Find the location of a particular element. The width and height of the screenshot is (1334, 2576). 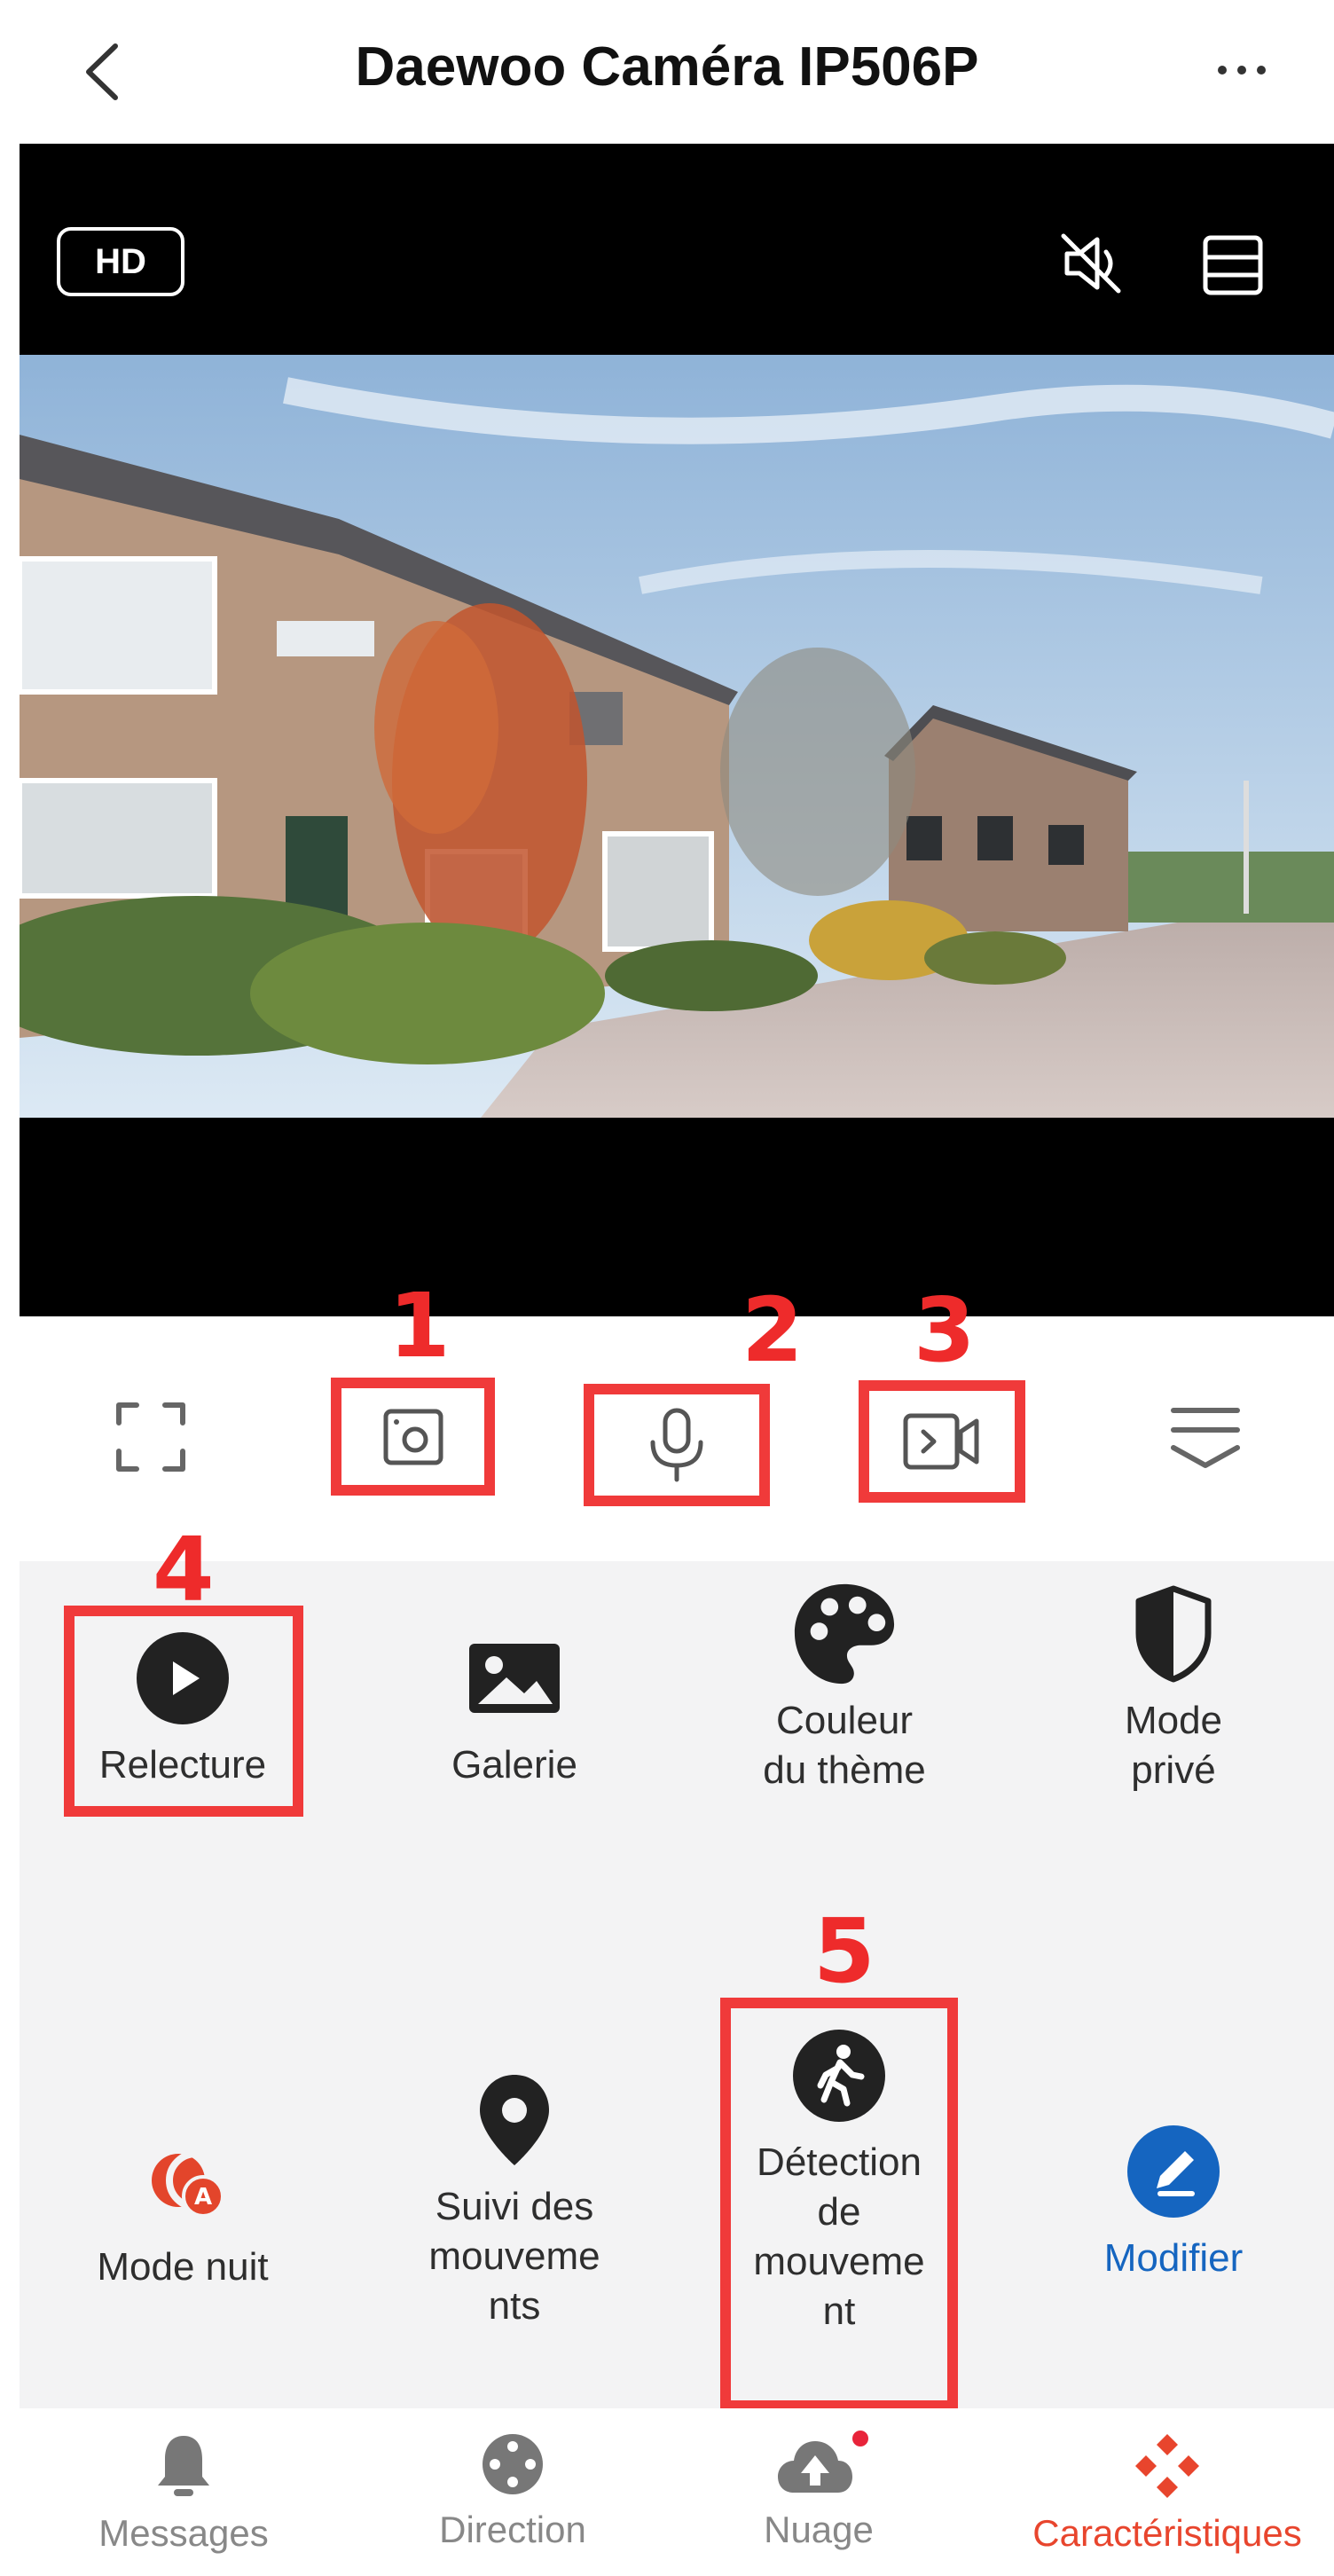

svg-text: A is located at coordinates (203, 2197).